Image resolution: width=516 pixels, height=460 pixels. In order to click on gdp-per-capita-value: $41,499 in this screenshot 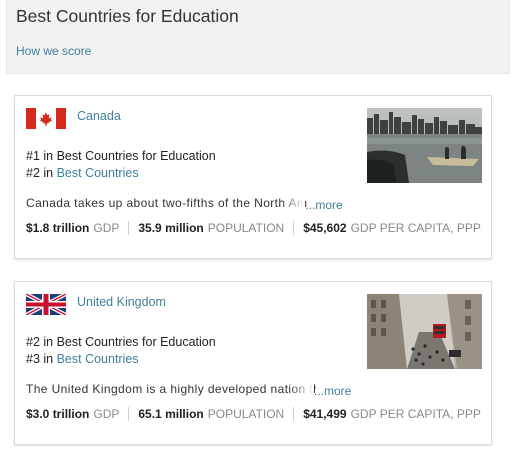, I will do `click(325, 414)`.